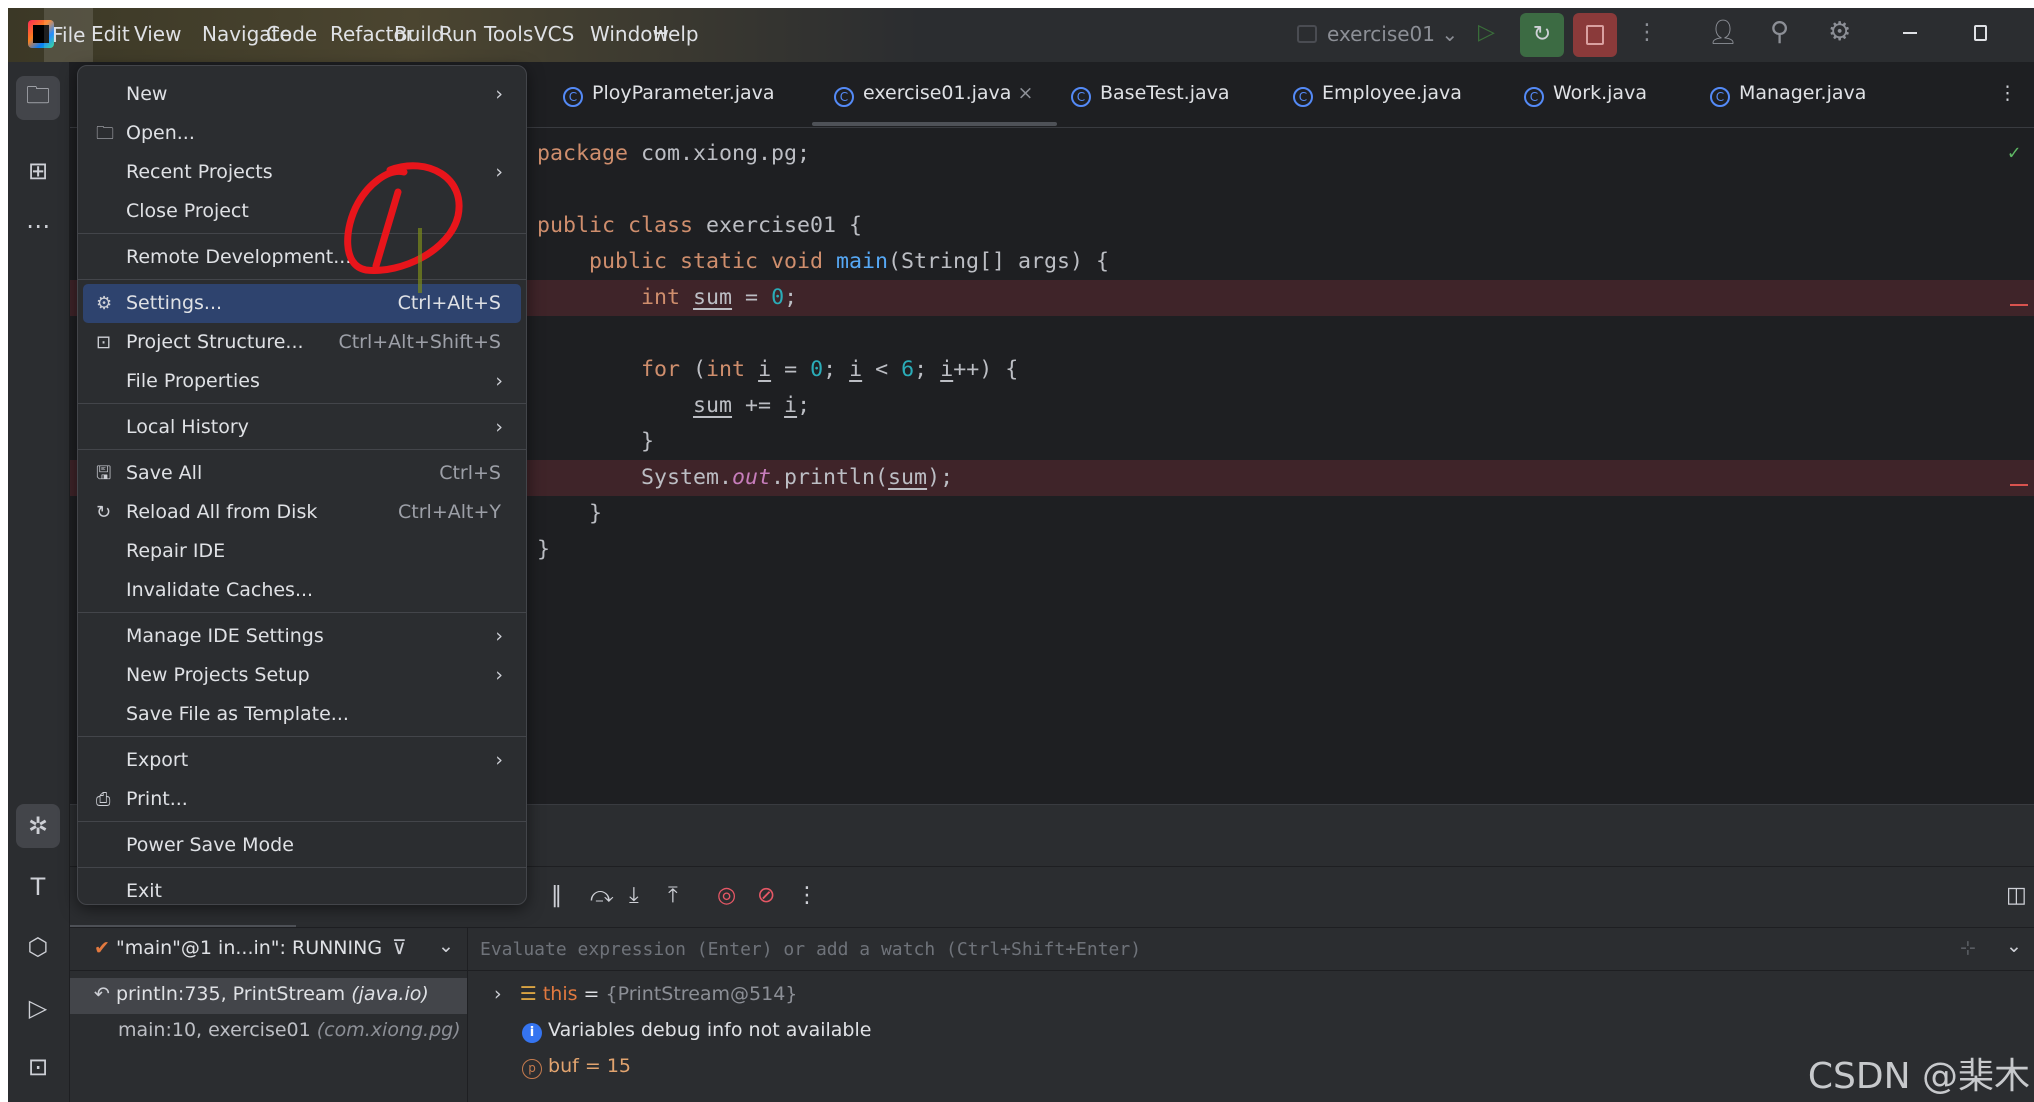  I want to click on tab-label: PloyParameter.java, so click(683, 93).